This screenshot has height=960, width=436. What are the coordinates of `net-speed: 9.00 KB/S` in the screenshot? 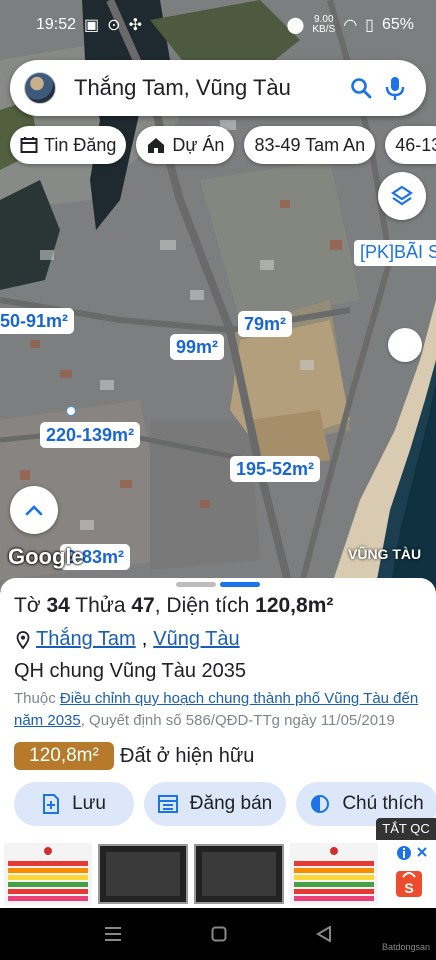 It's located at (323, 25).